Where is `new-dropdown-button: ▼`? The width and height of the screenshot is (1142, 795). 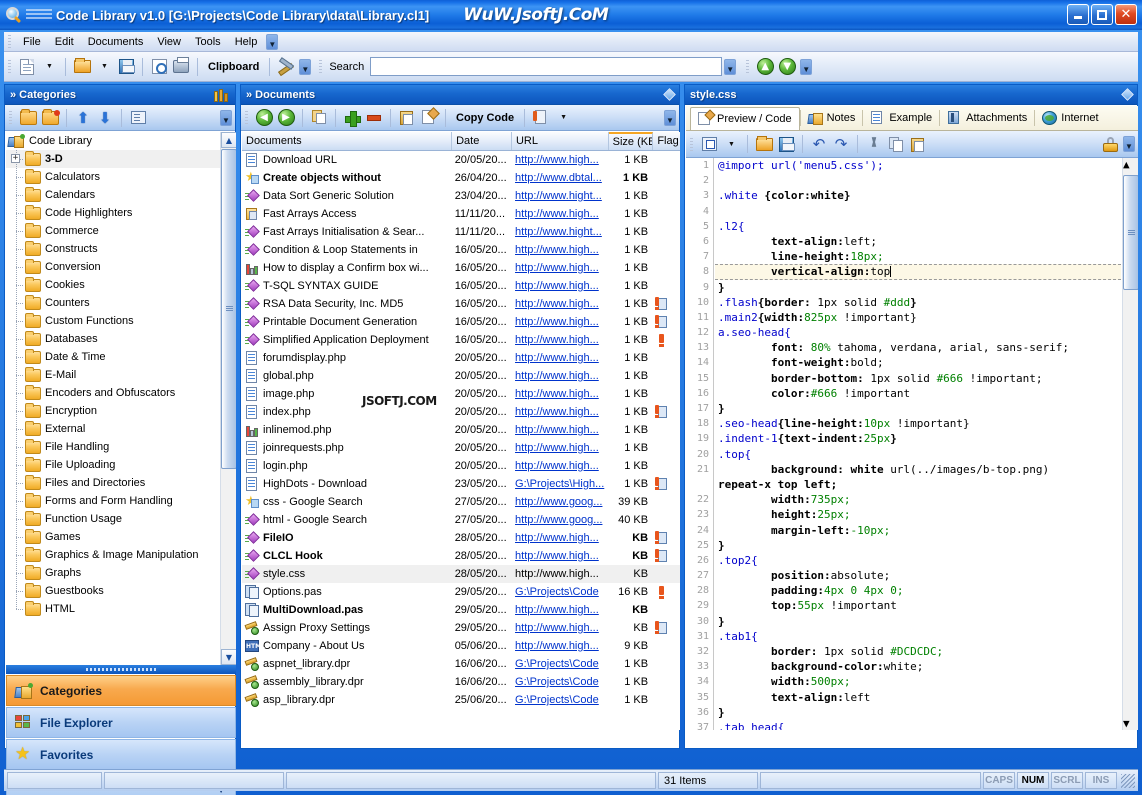 new-dropdown-button: ▼ is located at coordinates (49, 67).